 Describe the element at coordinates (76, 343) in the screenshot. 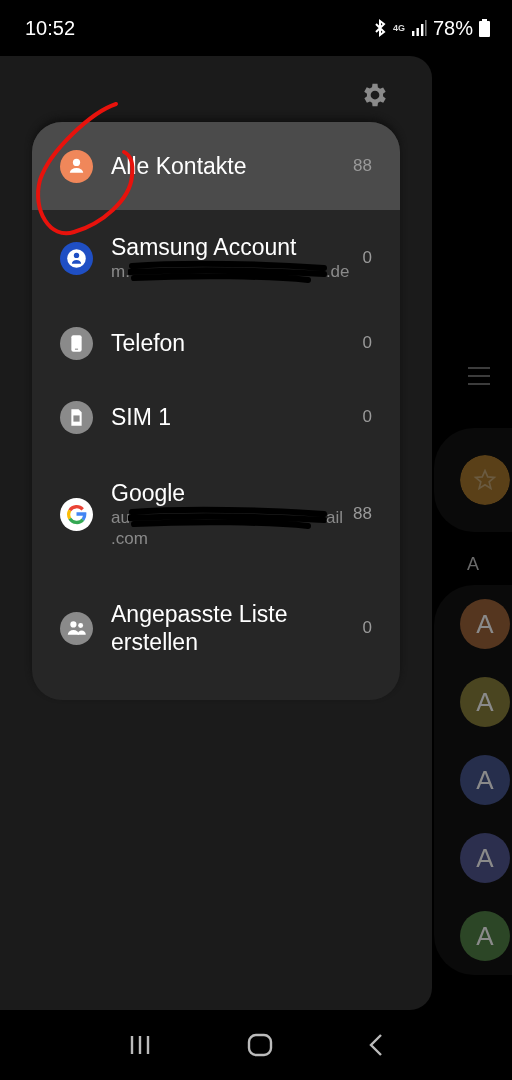

I see `phone-icon` at that location.